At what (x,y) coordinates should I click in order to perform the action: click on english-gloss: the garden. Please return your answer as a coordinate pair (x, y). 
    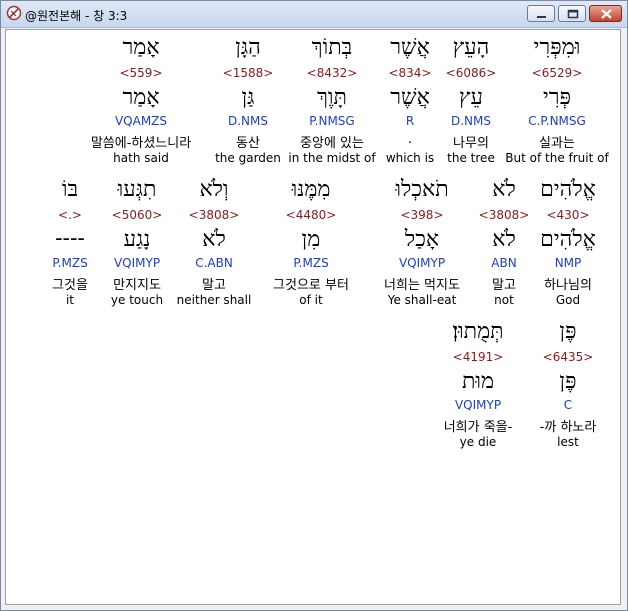
    Looking at the image, I should click on (248, 158).